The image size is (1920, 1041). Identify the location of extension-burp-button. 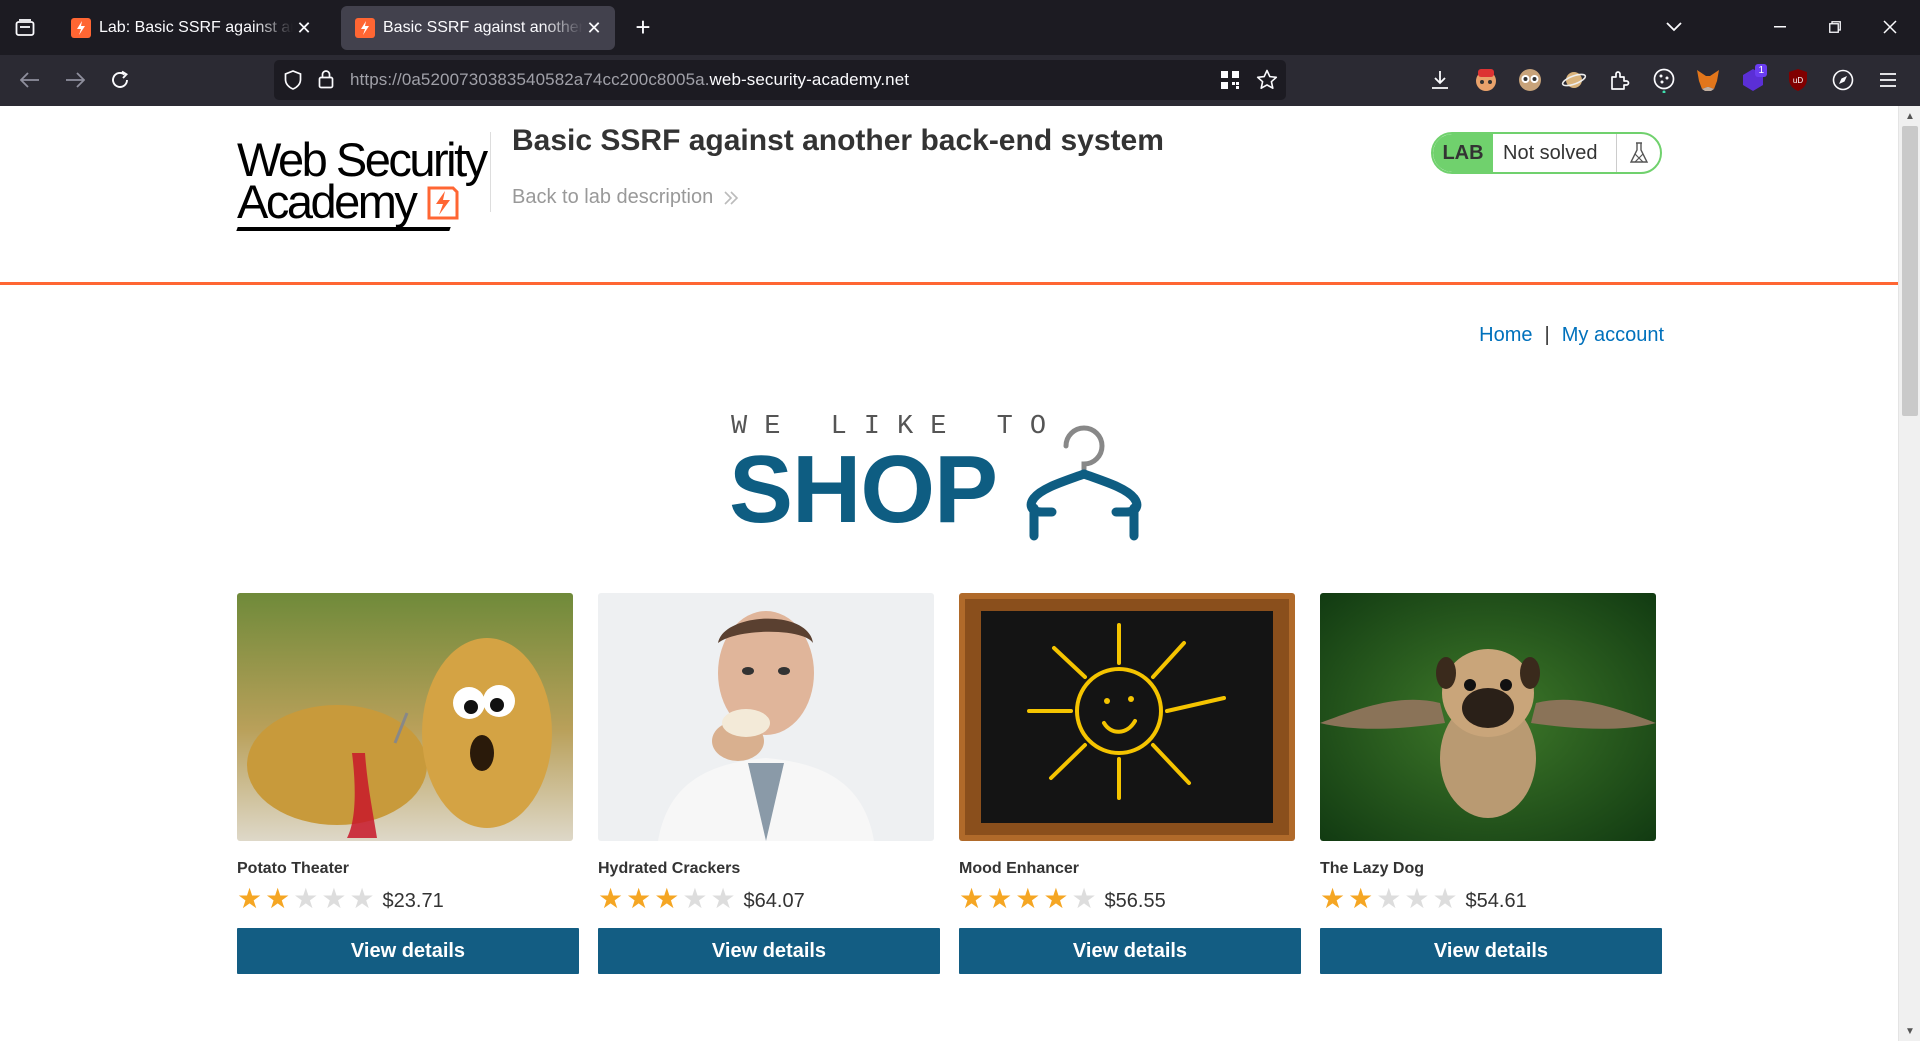
(1486, 80).